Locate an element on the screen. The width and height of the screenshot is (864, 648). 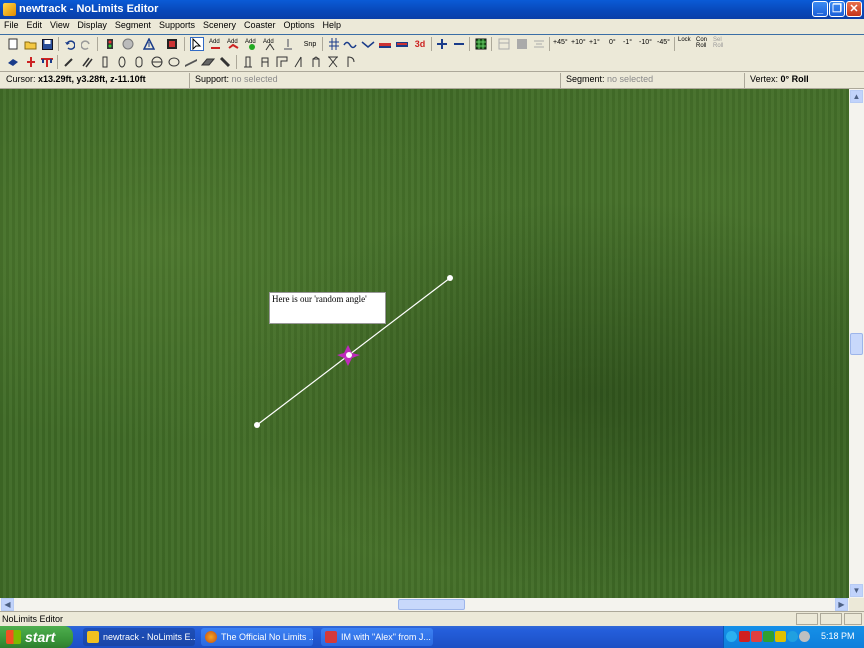
con-roll-button: Con Roll is located at coordinates (702, 43).